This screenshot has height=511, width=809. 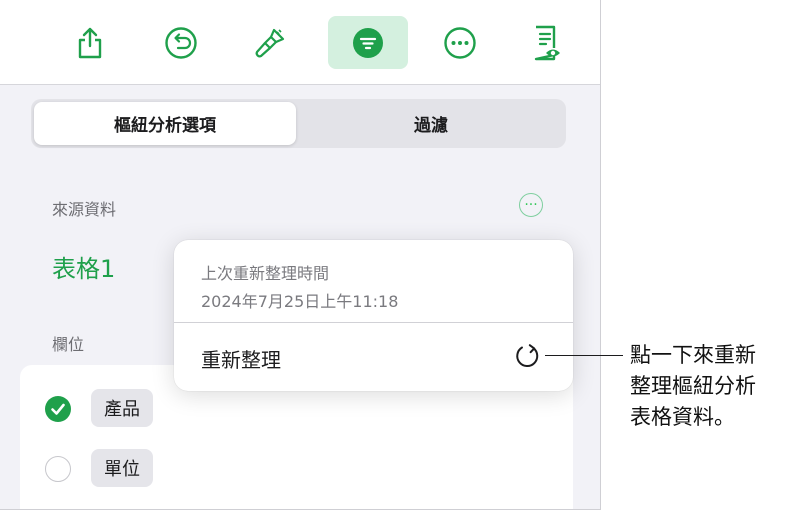 What do you see at coordinates (83, 266) in the screenshot?
I see `source-table-name: 表格1` at bounding box center [83, 266].